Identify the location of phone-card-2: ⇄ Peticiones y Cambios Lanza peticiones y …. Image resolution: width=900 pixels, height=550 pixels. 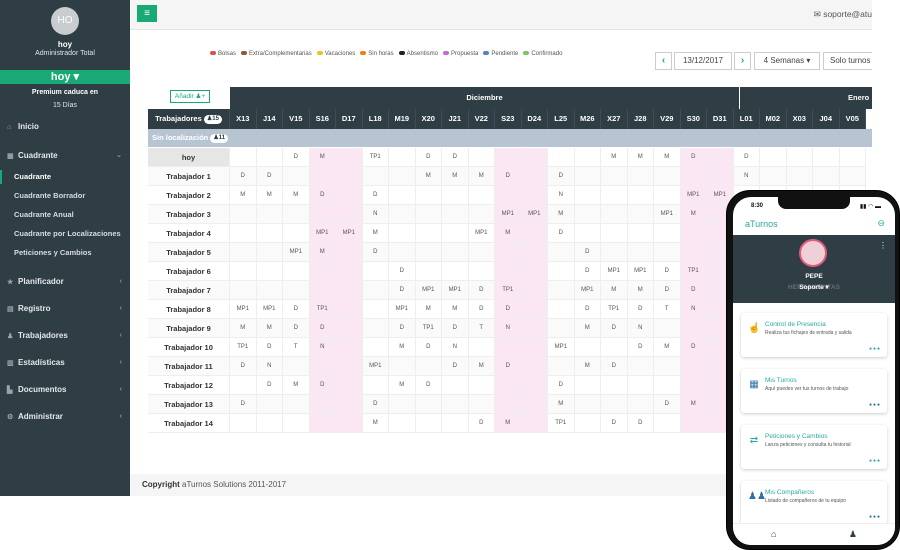
(814, 447).